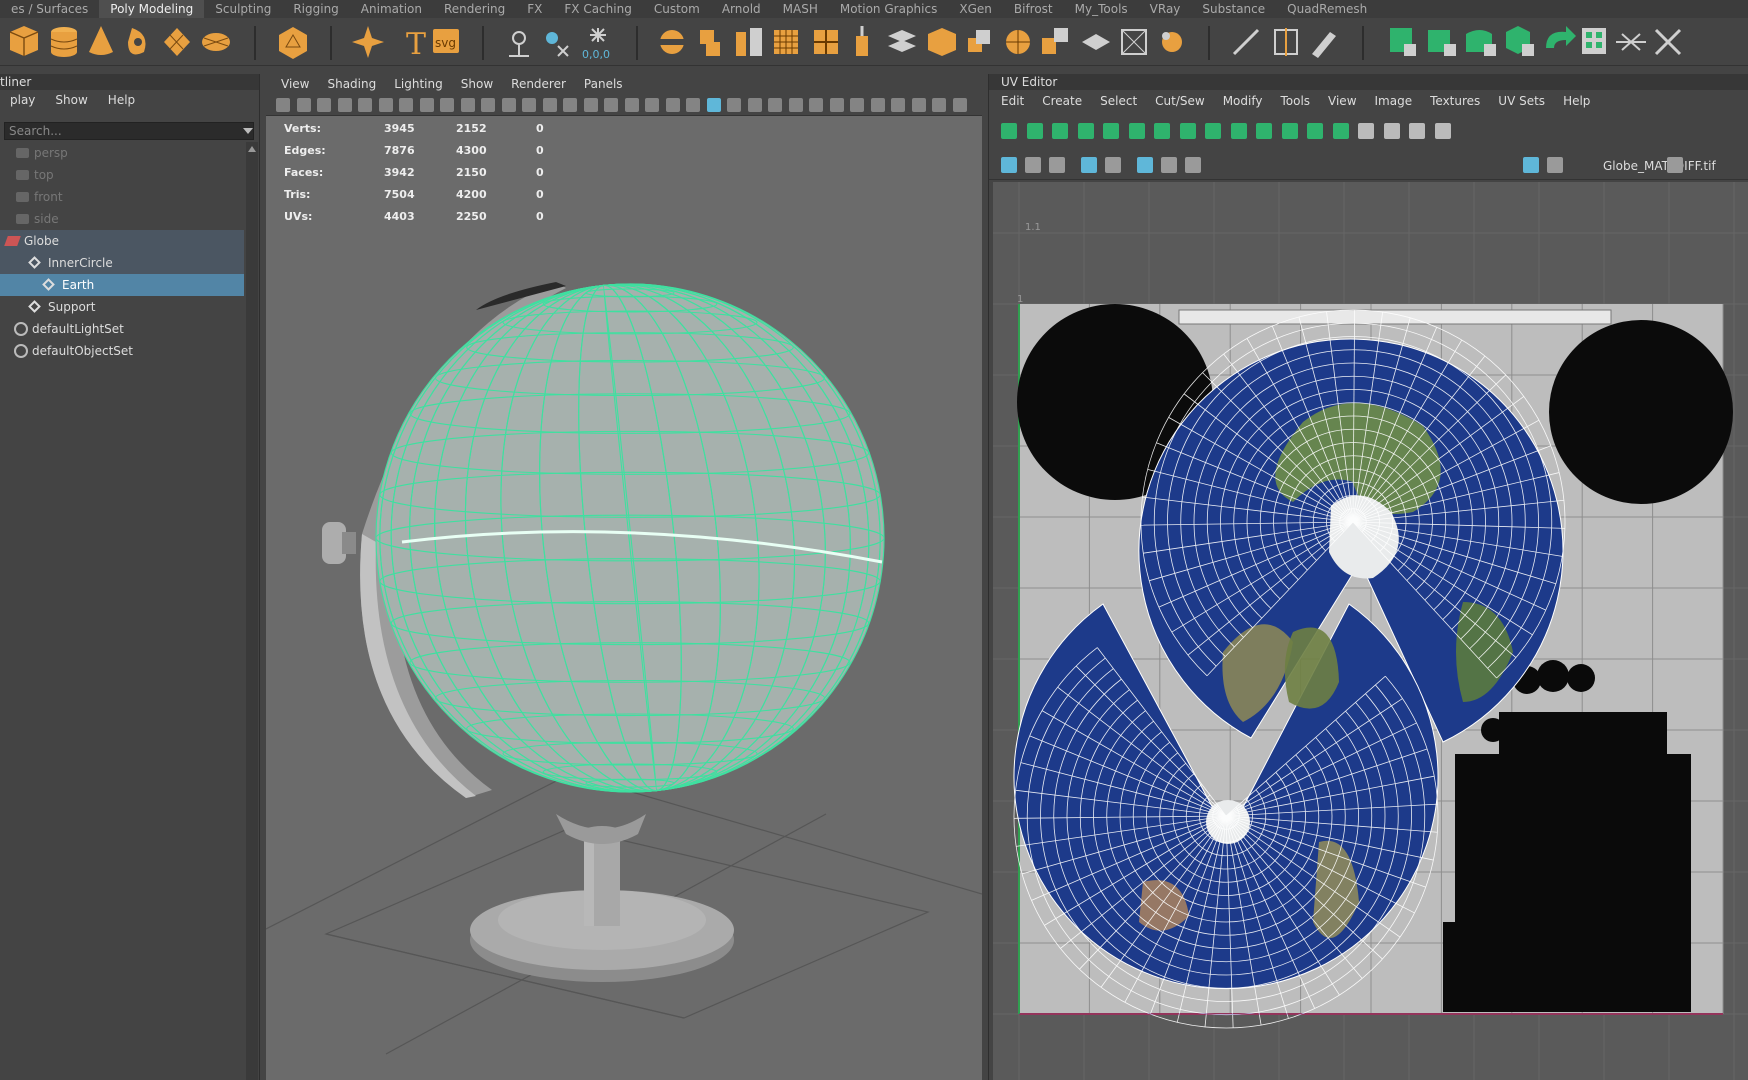 This screenshot has height=1080, width=1748. I want to click on append-icon, so click(1096, 42).